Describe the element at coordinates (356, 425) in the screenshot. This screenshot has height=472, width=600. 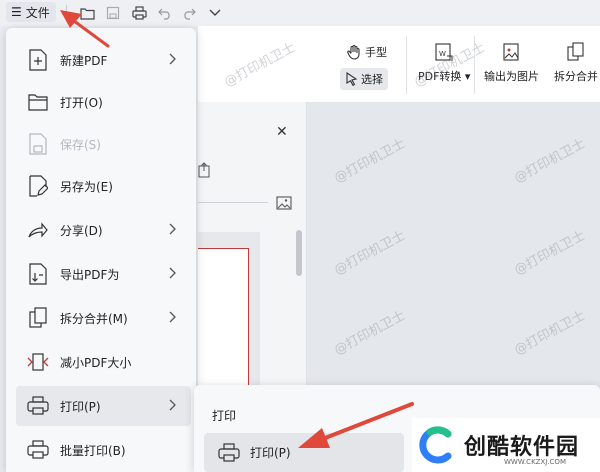
I see `arrow-to-print-option` at that location.